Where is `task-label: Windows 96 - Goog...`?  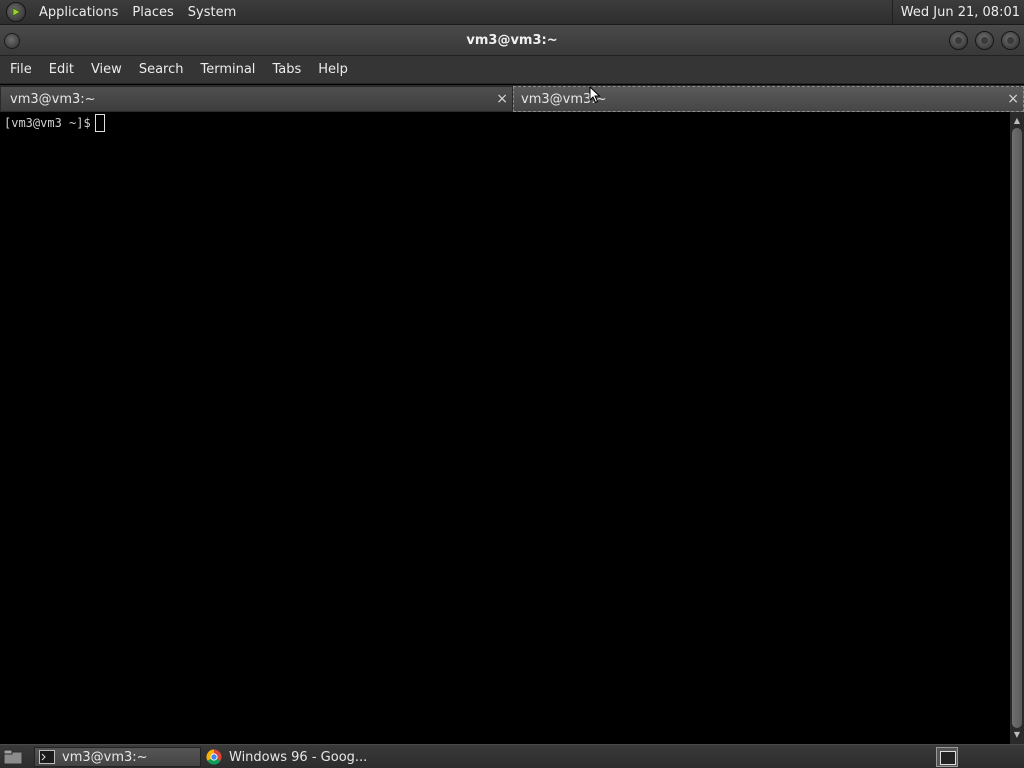
task-label: Windows 96 - Goog... is located at coordinates (298, 757).